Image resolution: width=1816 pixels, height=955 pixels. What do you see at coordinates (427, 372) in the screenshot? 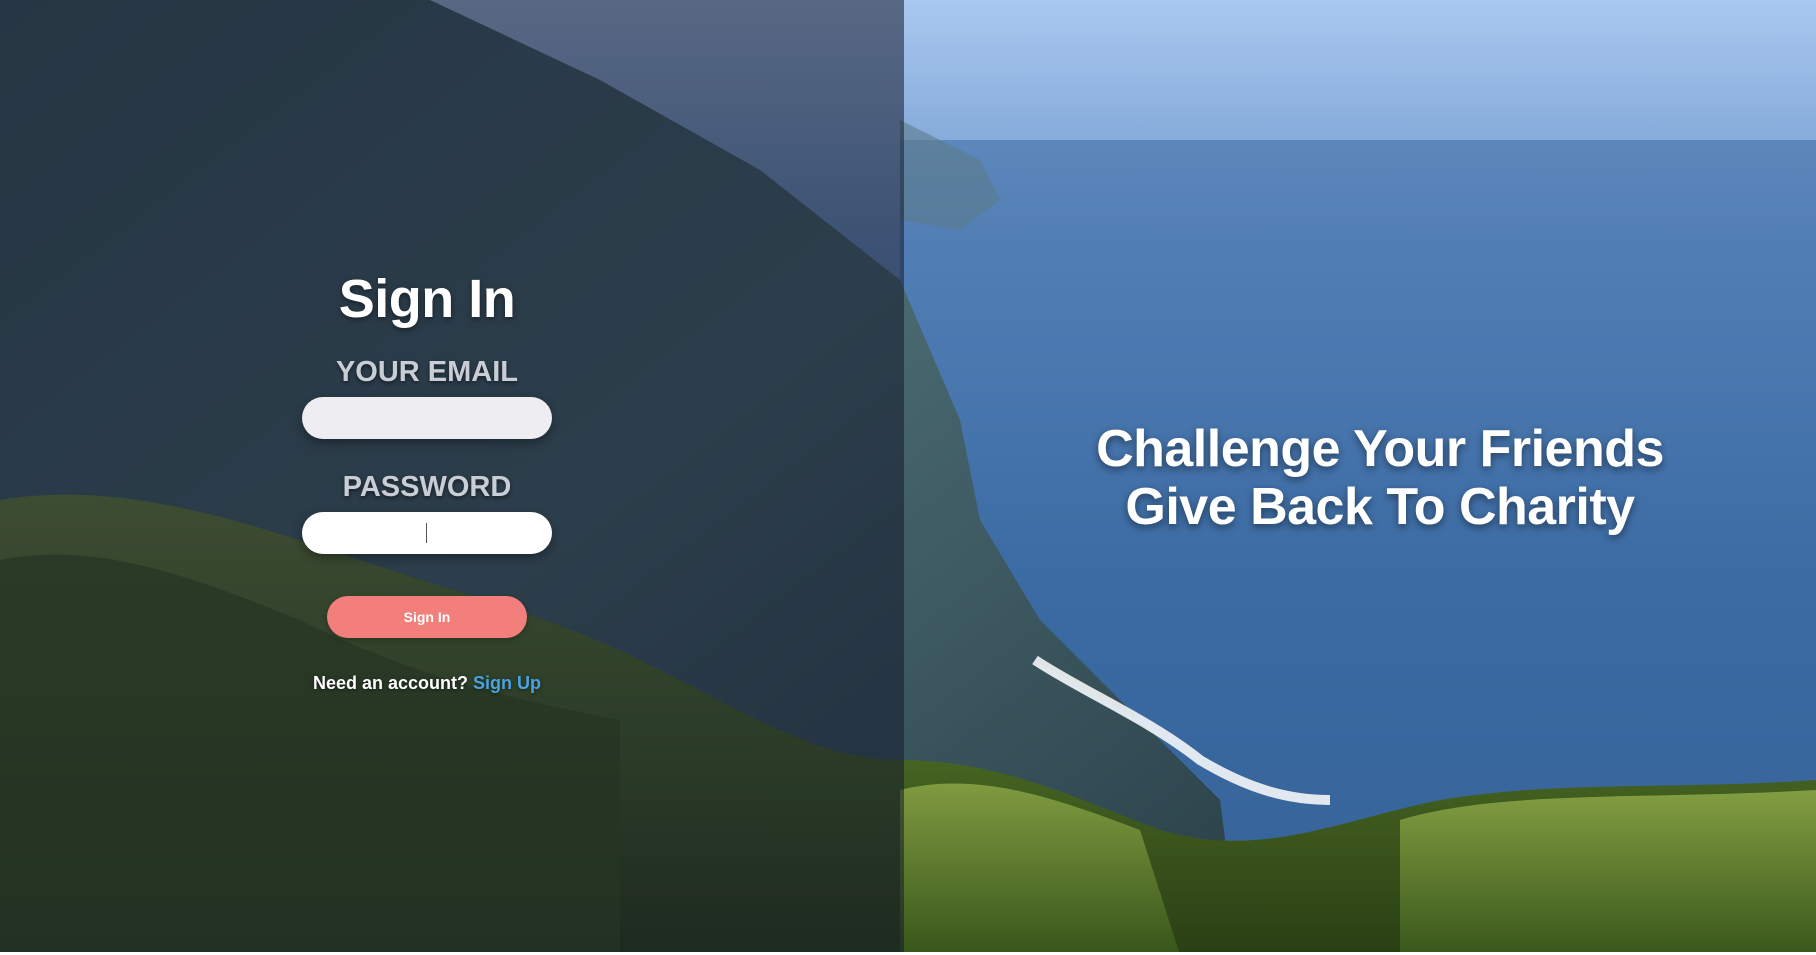
I see `email-label: YOUR EMAIL` at bounding box center [427, 372].